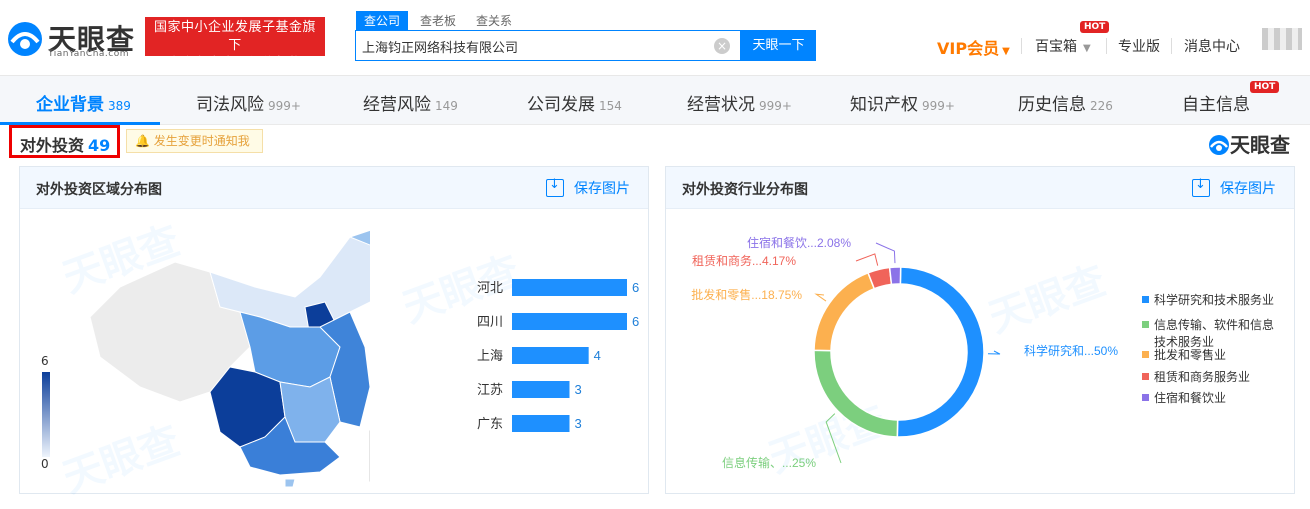 This screenshot has width=1310, height=509. I want to click on donut-data-label: 批发和零售...18.75%, so click(746, 294).